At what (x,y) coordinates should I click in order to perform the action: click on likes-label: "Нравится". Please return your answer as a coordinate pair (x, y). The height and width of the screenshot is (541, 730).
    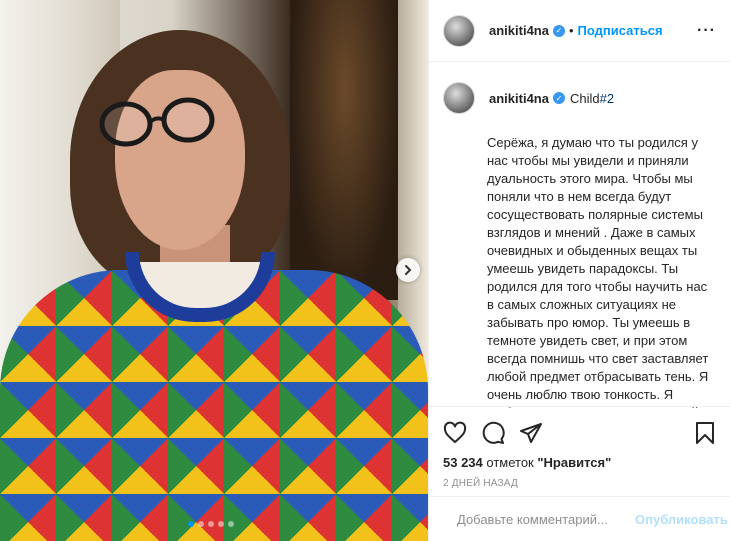
    Looking at the image, I should click on (574, 462).